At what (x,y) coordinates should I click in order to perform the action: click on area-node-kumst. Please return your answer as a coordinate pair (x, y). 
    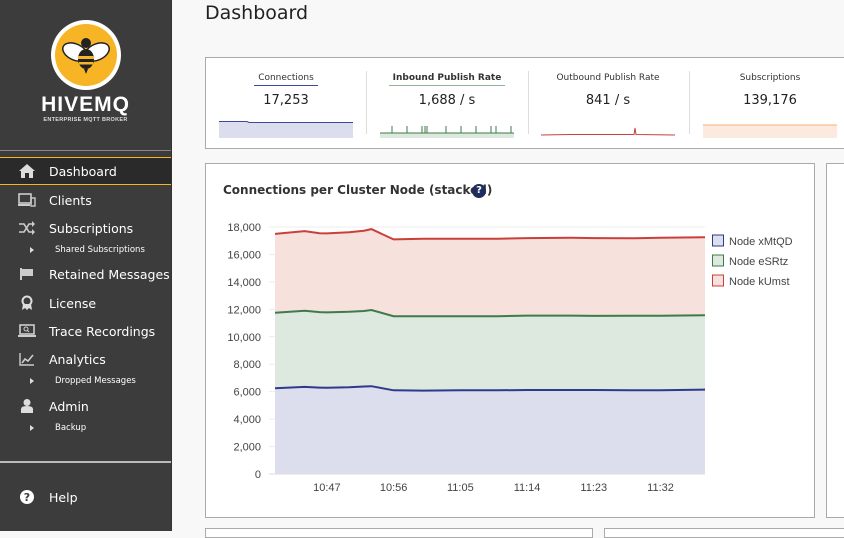
    Looking at the image, I should click on (490, 273).